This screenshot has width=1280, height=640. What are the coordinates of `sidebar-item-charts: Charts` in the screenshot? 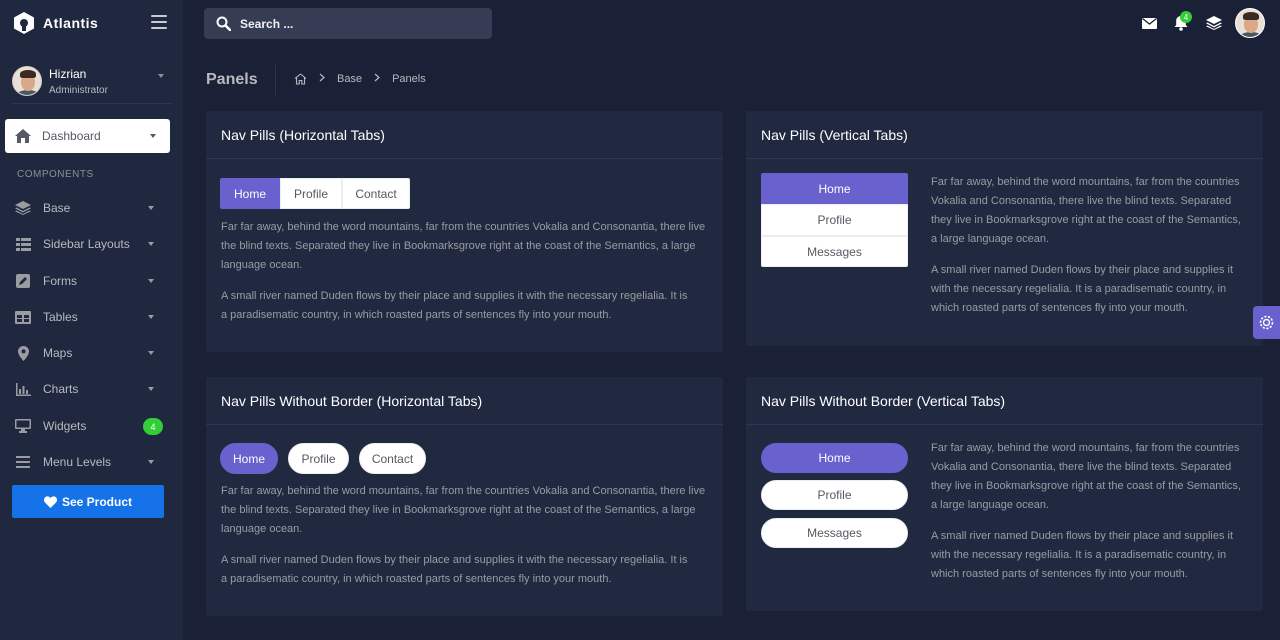 It's located at (91, 389).